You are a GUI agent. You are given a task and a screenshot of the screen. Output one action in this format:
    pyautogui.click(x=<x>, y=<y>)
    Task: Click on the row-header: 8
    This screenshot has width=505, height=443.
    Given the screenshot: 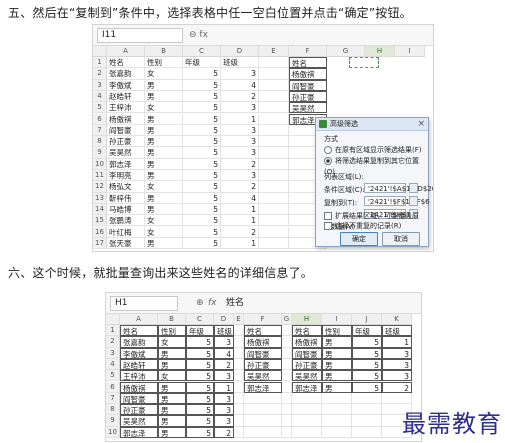 What is the action you would take?
    pyautogui.click(x=113, y=410)
    